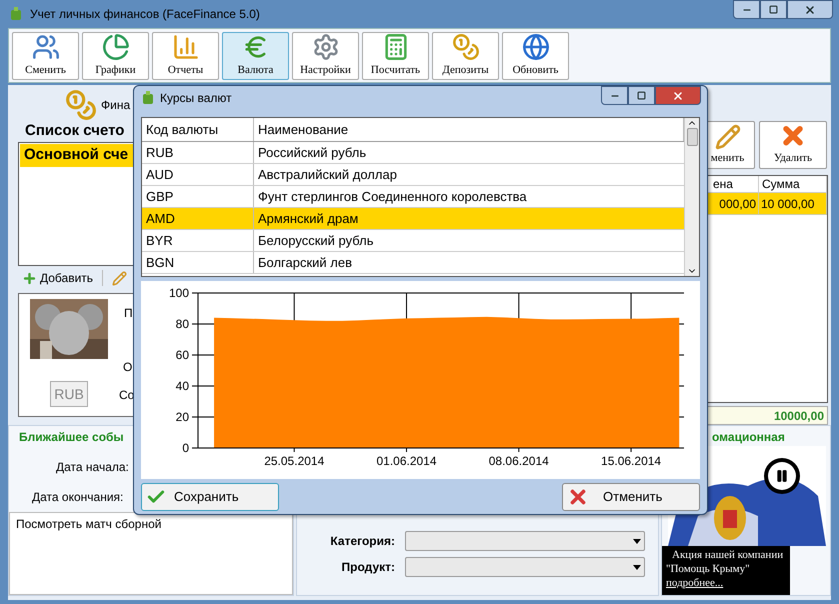 The image size is (839, 604). Describe the element at coordinates (198, 262) in the screenshot. I see `table-cell: BGN` at that location.